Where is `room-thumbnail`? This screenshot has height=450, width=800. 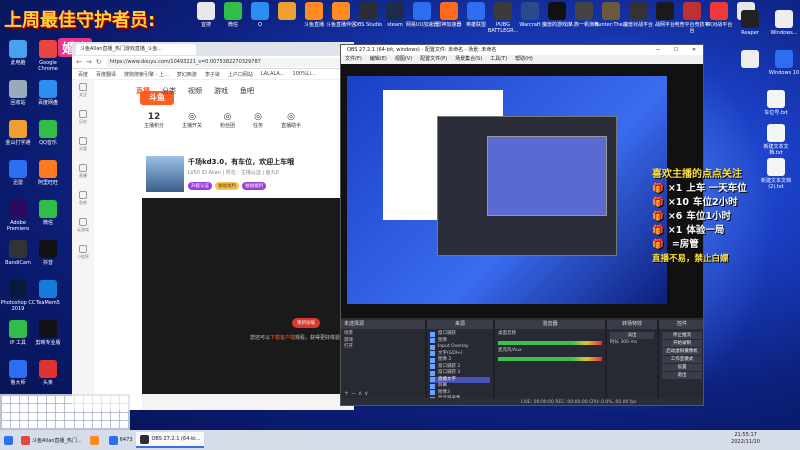 room-thumbnail is located at coordinates (165, 174).